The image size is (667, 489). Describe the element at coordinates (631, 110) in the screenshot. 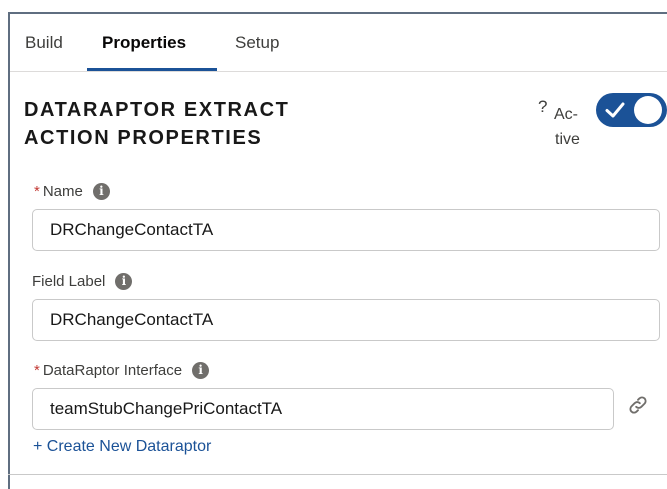

I see `active-toggle` at that location.